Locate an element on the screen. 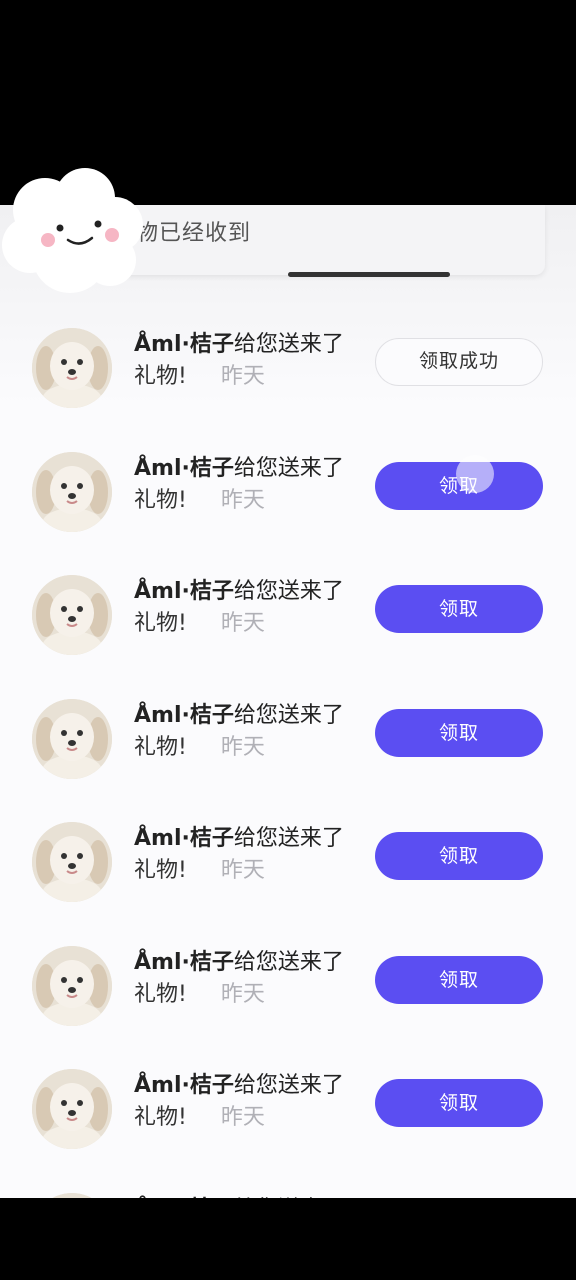 The width and height of the screenshot is (576, 1280). claimed-button: 领取成功 is located at coordinates (459, 362).